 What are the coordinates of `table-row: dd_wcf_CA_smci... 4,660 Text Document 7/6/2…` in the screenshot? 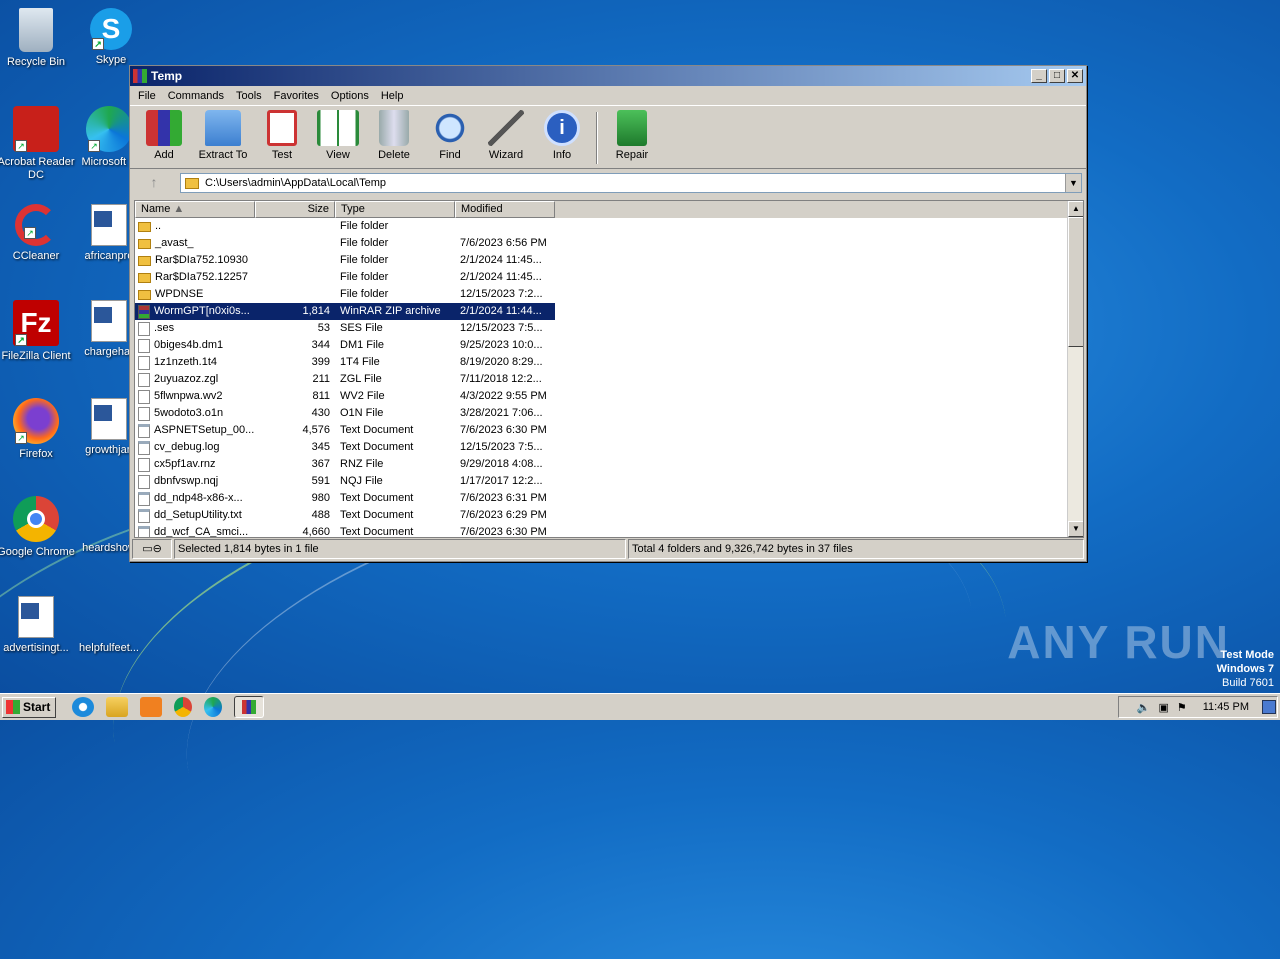 It's located at (609, 531).